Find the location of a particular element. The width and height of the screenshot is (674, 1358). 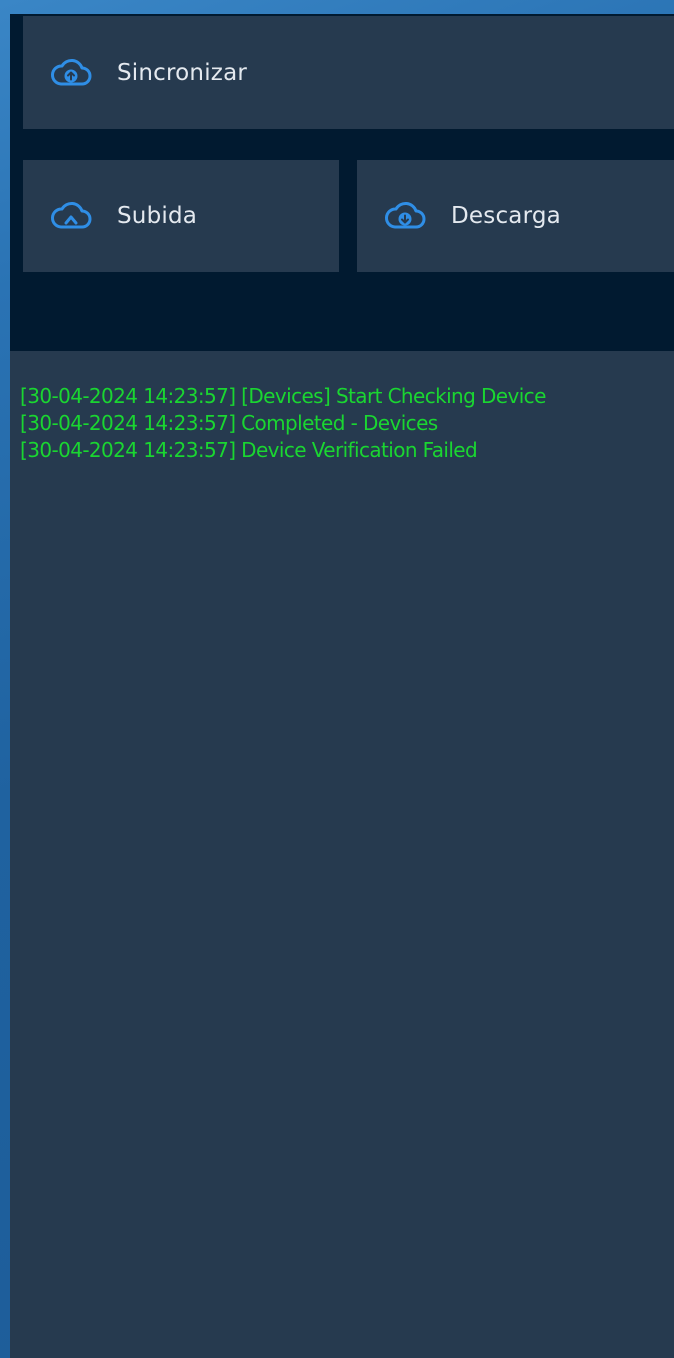

sync-button: Sincronizar is located at coordinates (348, 72).